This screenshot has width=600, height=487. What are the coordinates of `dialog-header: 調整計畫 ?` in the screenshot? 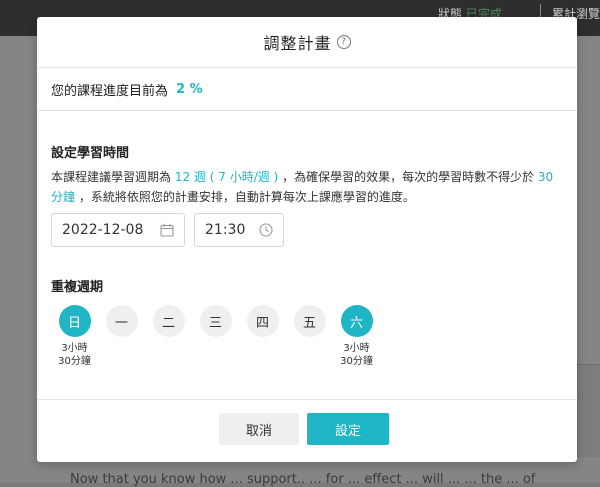 It's located at (307, 42).